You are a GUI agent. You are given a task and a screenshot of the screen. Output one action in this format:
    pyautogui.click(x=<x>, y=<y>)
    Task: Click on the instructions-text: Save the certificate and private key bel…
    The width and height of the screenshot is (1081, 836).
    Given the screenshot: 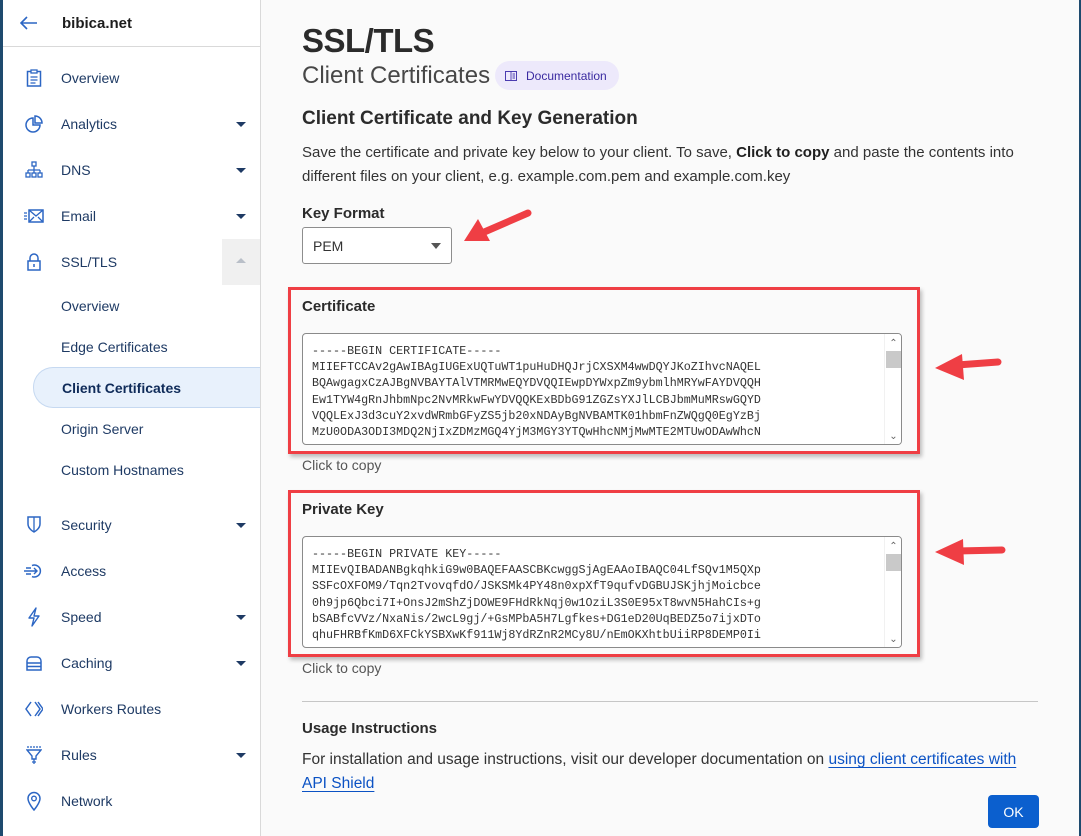 What is the action you would take?
    pyautogui.click(x=672, y=165)
    